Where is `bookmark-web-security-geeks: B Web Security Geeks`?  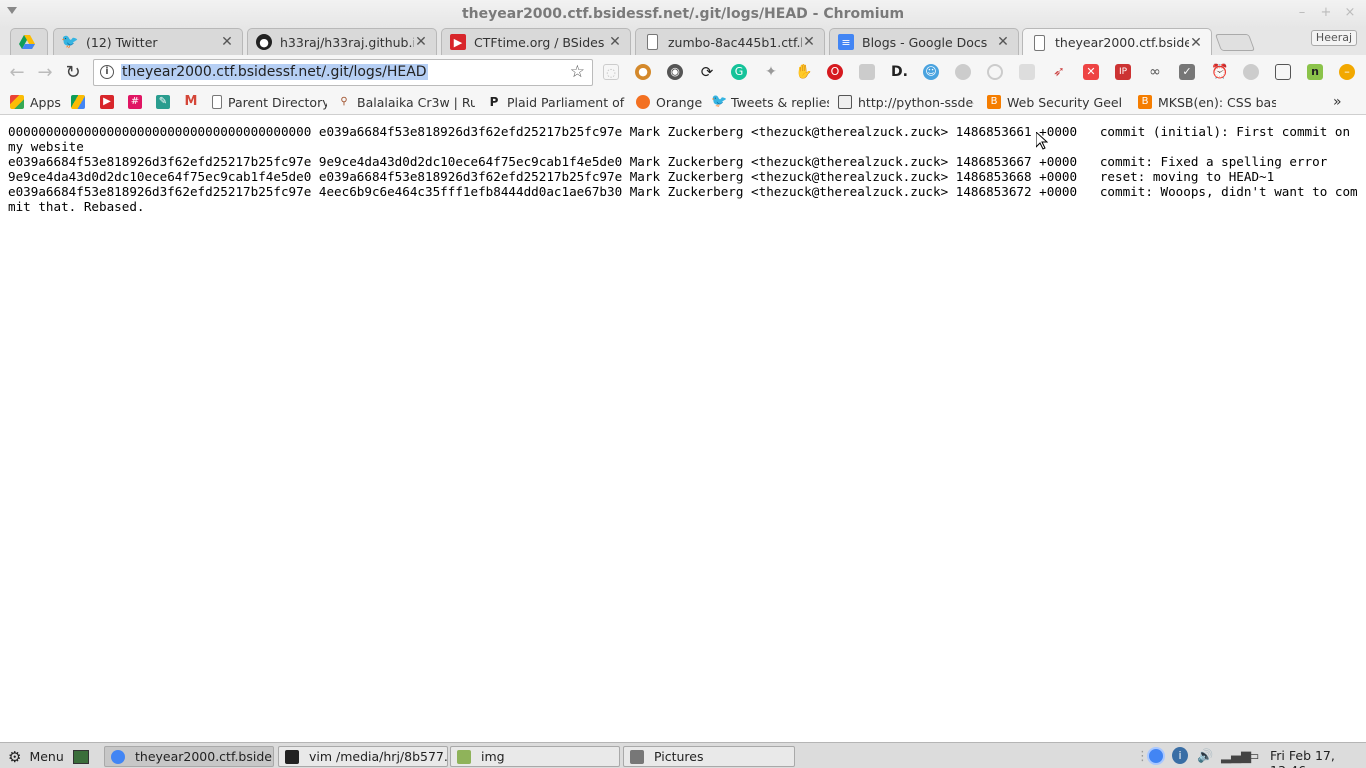
bookmark-web-security-geeks: B Web Security Geeks is located at coordinates (1054, 102).